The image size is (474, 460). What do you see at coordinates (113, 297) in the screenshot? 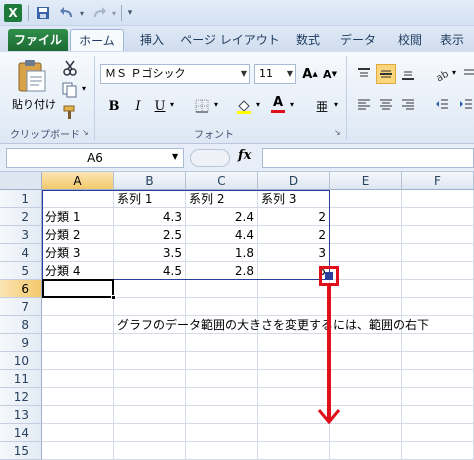
I see `fill-handle` at bounding box center [113, 297].